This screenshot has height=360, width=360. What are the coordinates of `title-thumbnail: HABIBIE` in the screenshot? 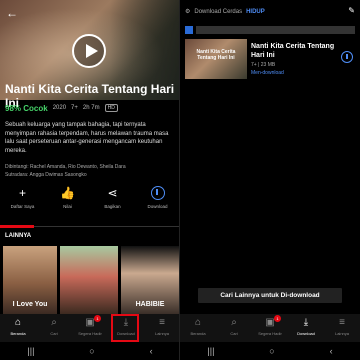 It's located at (150, 280).